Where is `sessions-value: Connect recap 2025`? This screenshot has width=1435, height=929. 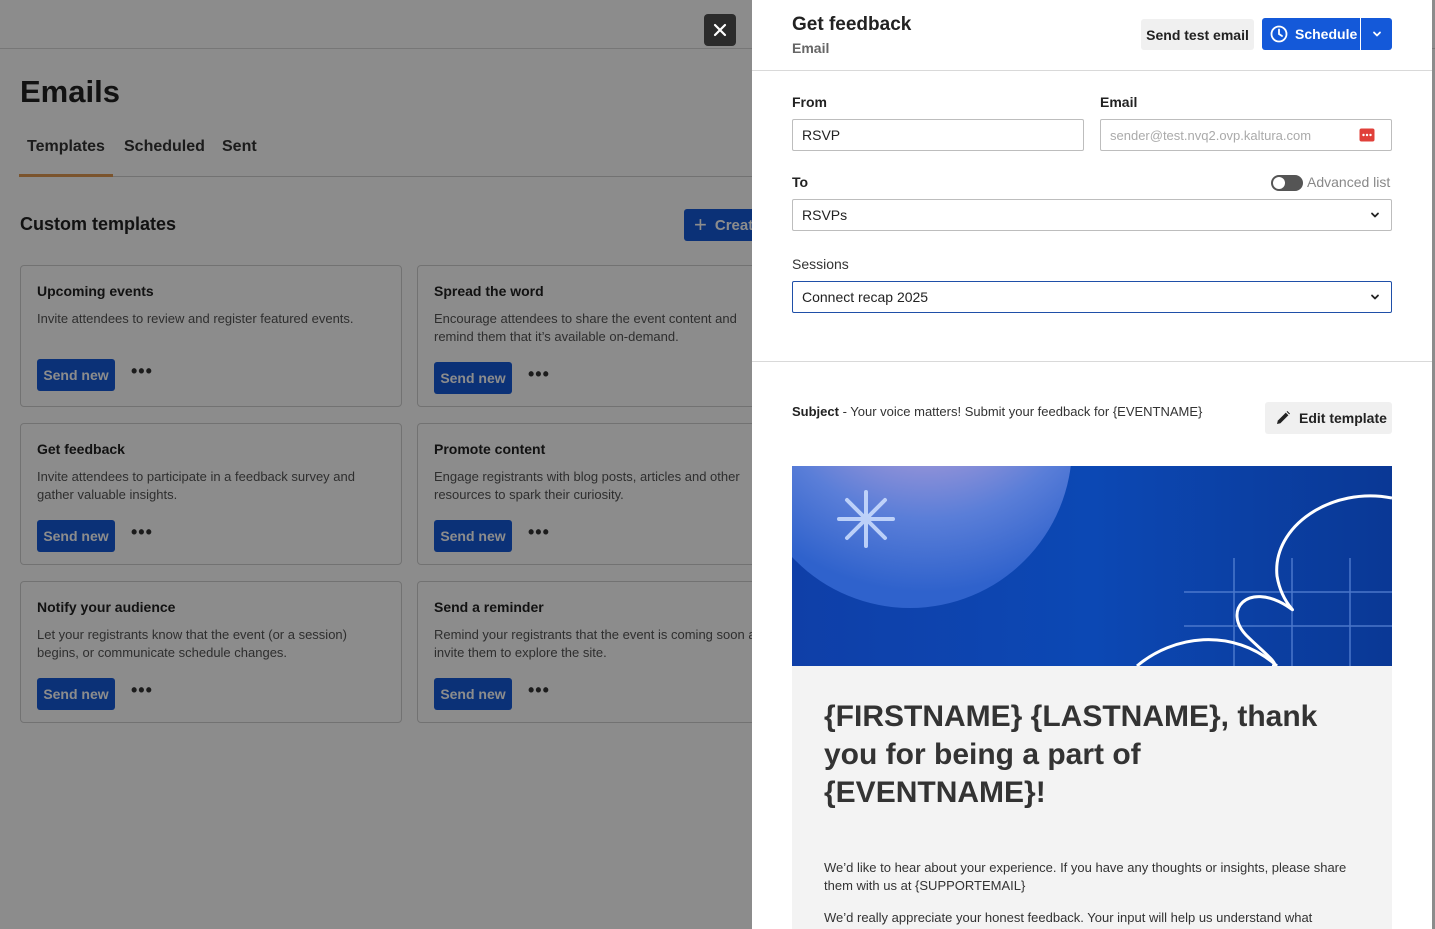 sessions-value: Connect recap 2025 is located at coordinates (865, 297).